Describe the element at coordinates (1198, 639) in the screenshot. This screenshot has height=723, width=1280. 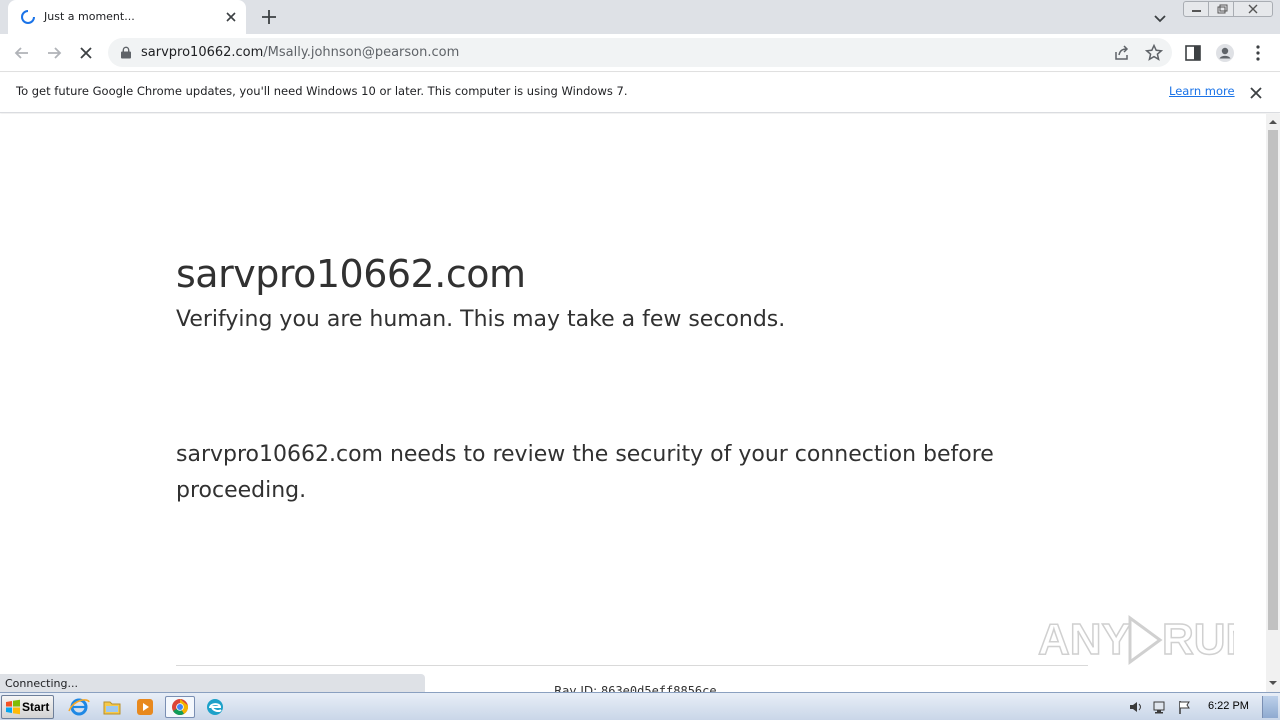
I see `svg-text: RUN` at that location.